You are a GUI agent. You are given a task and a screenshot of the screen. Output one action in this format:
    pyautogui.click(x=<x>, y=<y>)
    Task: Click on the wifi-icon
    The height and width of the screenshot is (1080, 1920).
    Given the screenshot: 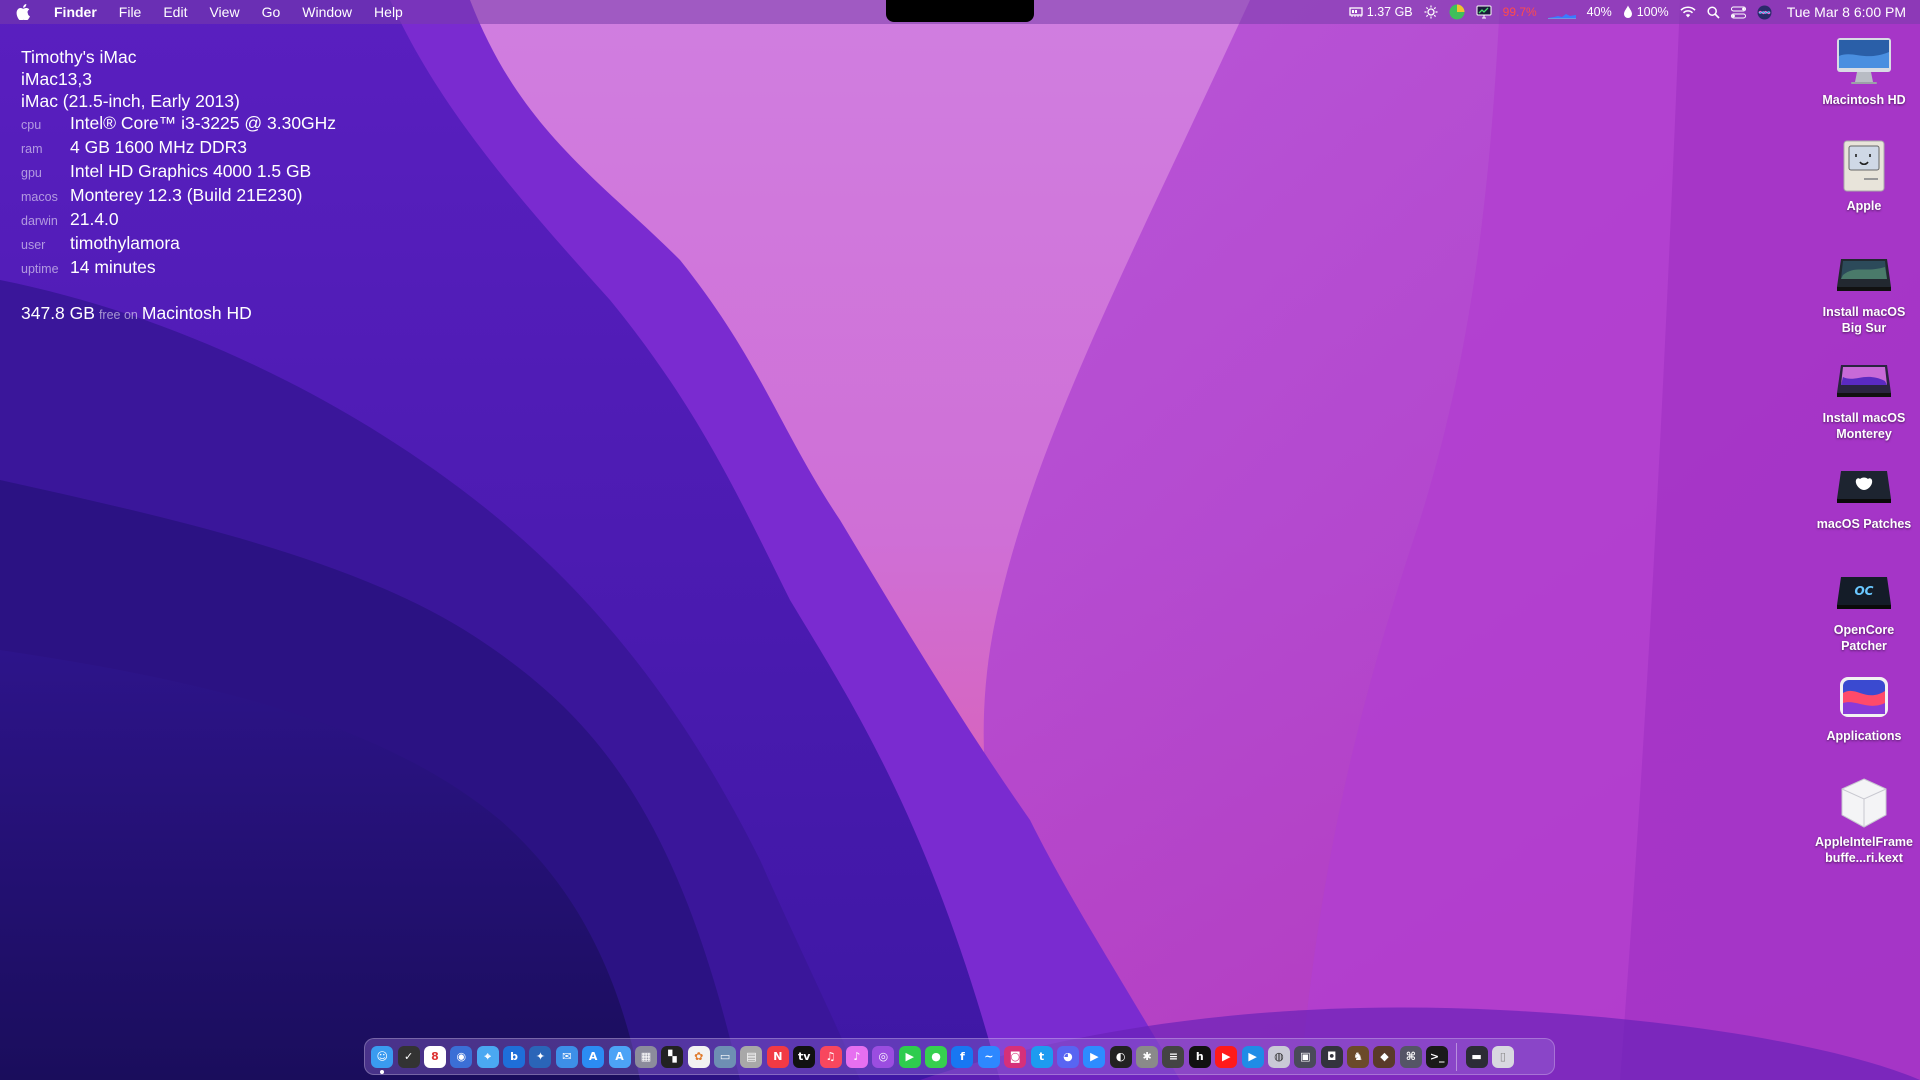 What is the action you would take?
    pyautogui.click(x=1688, y=12)
    